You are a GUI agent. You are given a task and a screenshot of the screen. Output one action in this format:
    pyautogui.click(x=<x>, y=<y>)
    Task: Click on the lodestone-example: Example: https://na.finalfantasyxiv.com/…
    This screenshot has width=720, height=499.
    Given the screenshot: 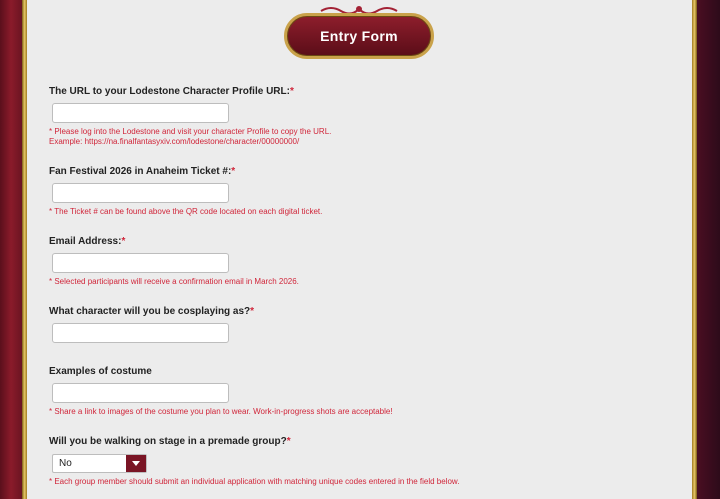 What is the action you would take?
    pyautogui.click(x=174, y=141)
    